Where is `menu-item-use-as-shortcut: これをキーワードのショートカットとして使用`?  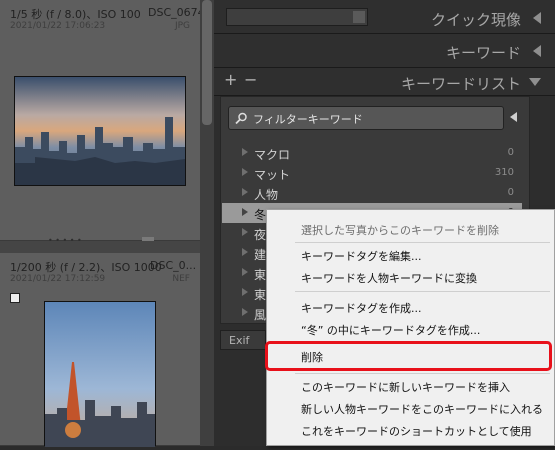 menu-item-use-as-shortcut: これをキーワードのショートカットとして使用 is located at coordinates (416, 431).